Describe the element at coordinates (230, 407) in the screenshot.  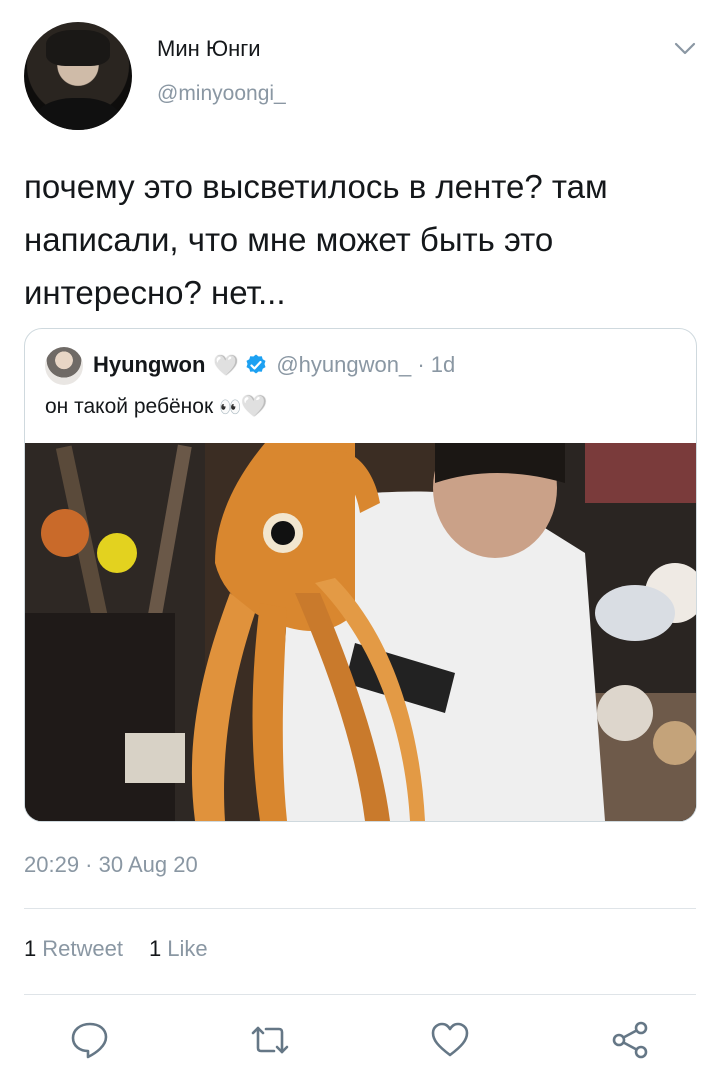
I see `eyes-emoji: 👀` at that location.